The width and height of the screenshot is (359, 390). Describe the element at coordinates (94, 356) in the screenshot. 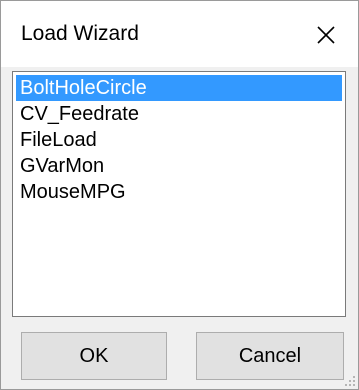

I see `ok-button: OK` at that location.